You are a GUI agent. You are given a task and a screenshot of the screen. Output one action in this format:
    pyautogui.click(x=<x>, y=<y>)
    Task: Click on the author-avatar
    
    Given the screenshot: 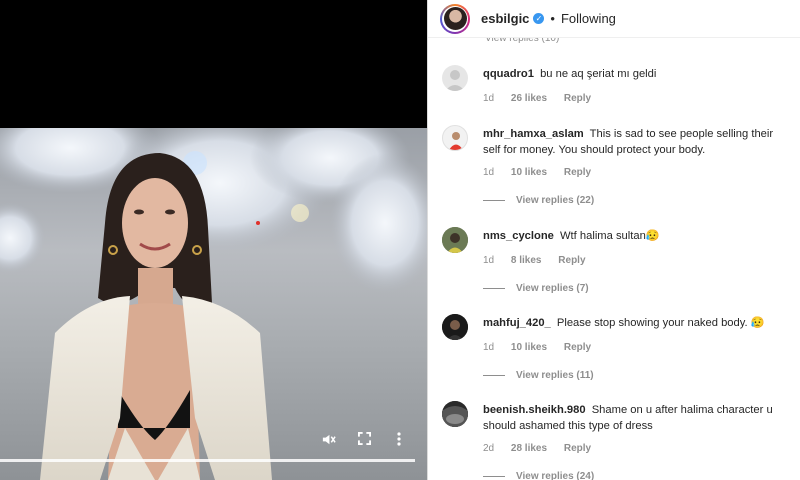 What is the action you would take?
    pyautogui.click(x=455, y=18)
    